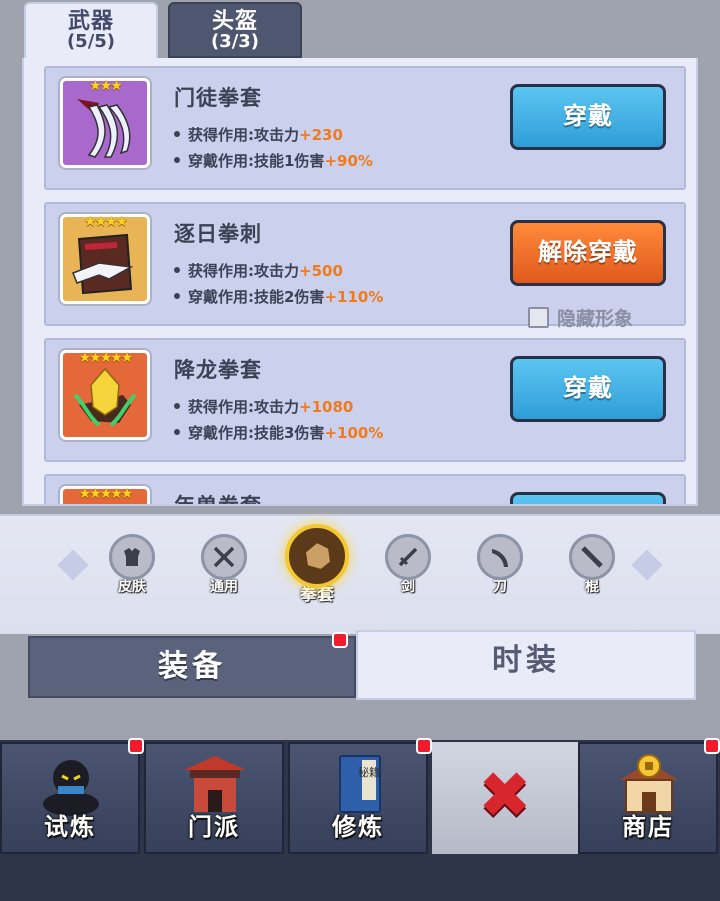 The image size is (720, 901). What do you see at coordinates (278, 296) in the screenshot?
I see `wear-effect: 穿戴作用:技能2伤害+110%` at bounding box center [278, 296].